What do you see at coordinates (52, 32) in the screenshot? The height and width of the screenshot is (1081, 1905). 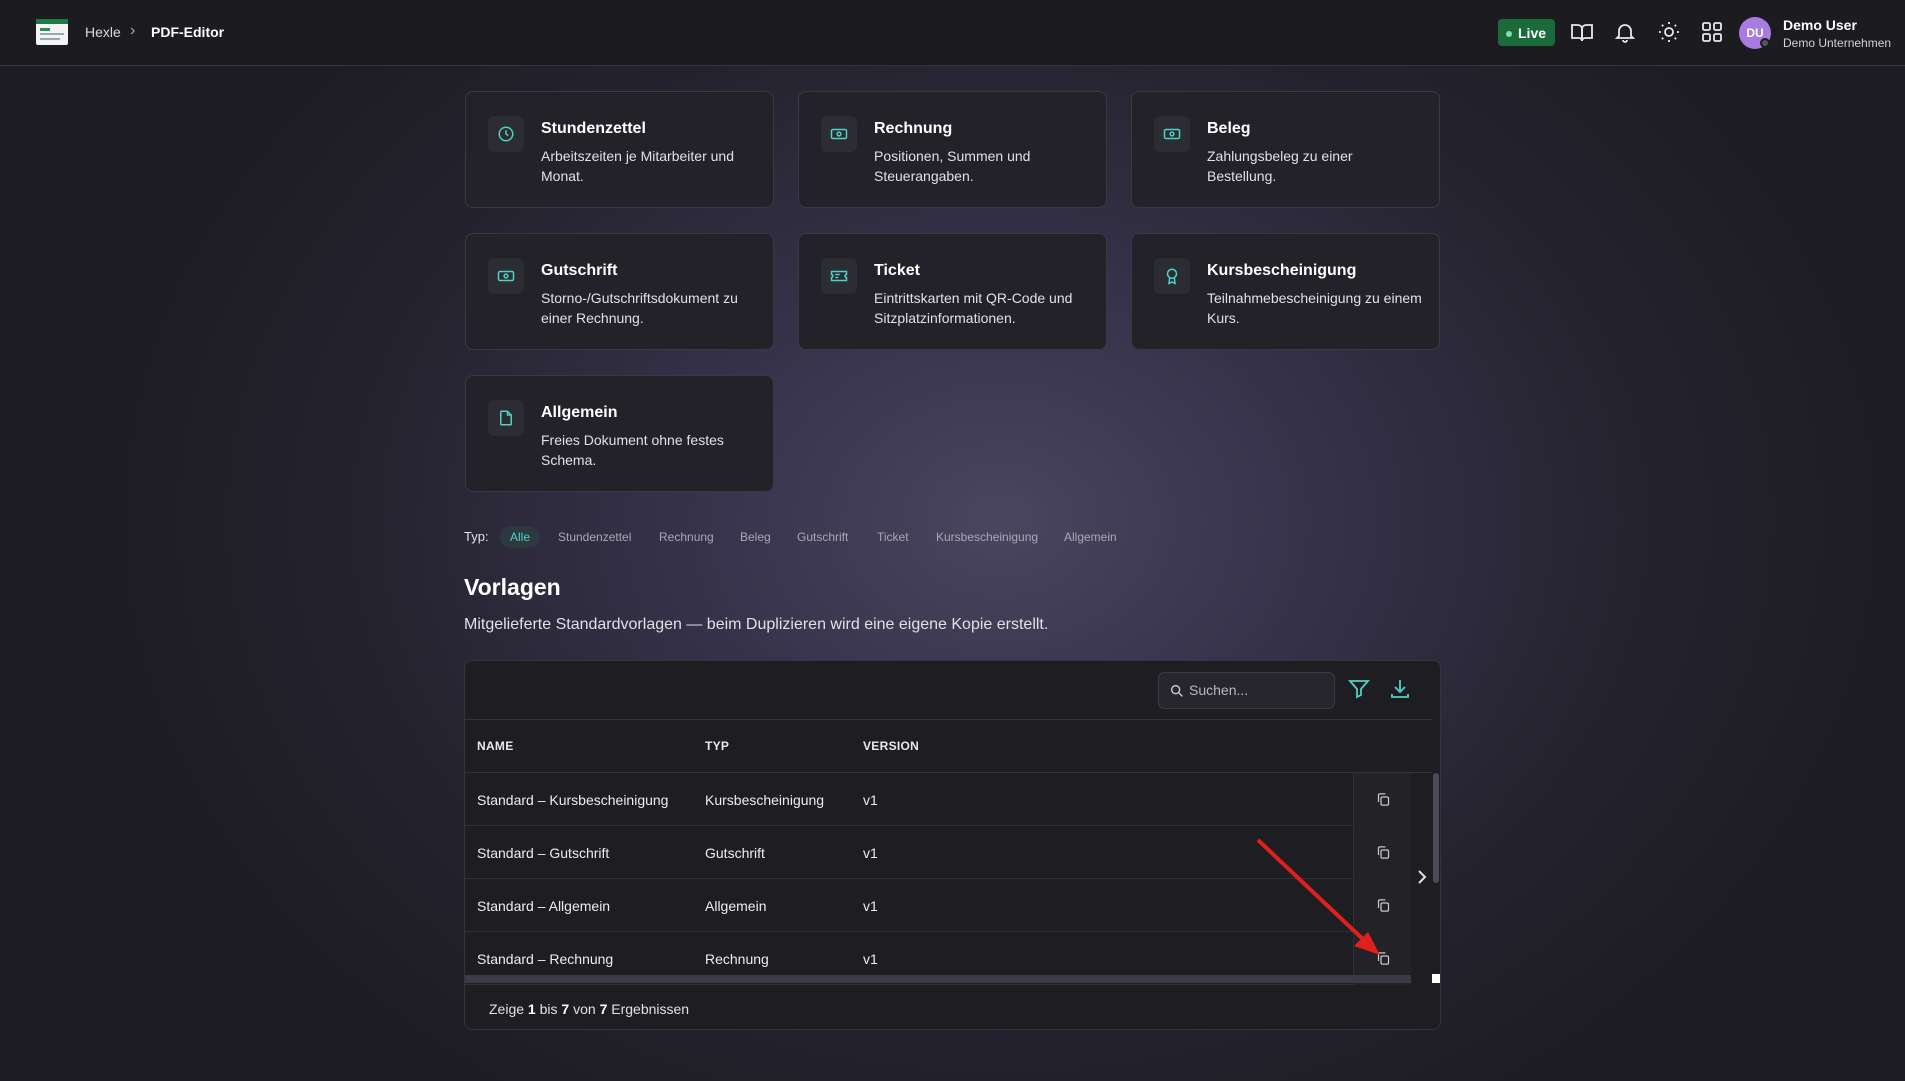 I see `app-logo` at bounding box center [52, 32].